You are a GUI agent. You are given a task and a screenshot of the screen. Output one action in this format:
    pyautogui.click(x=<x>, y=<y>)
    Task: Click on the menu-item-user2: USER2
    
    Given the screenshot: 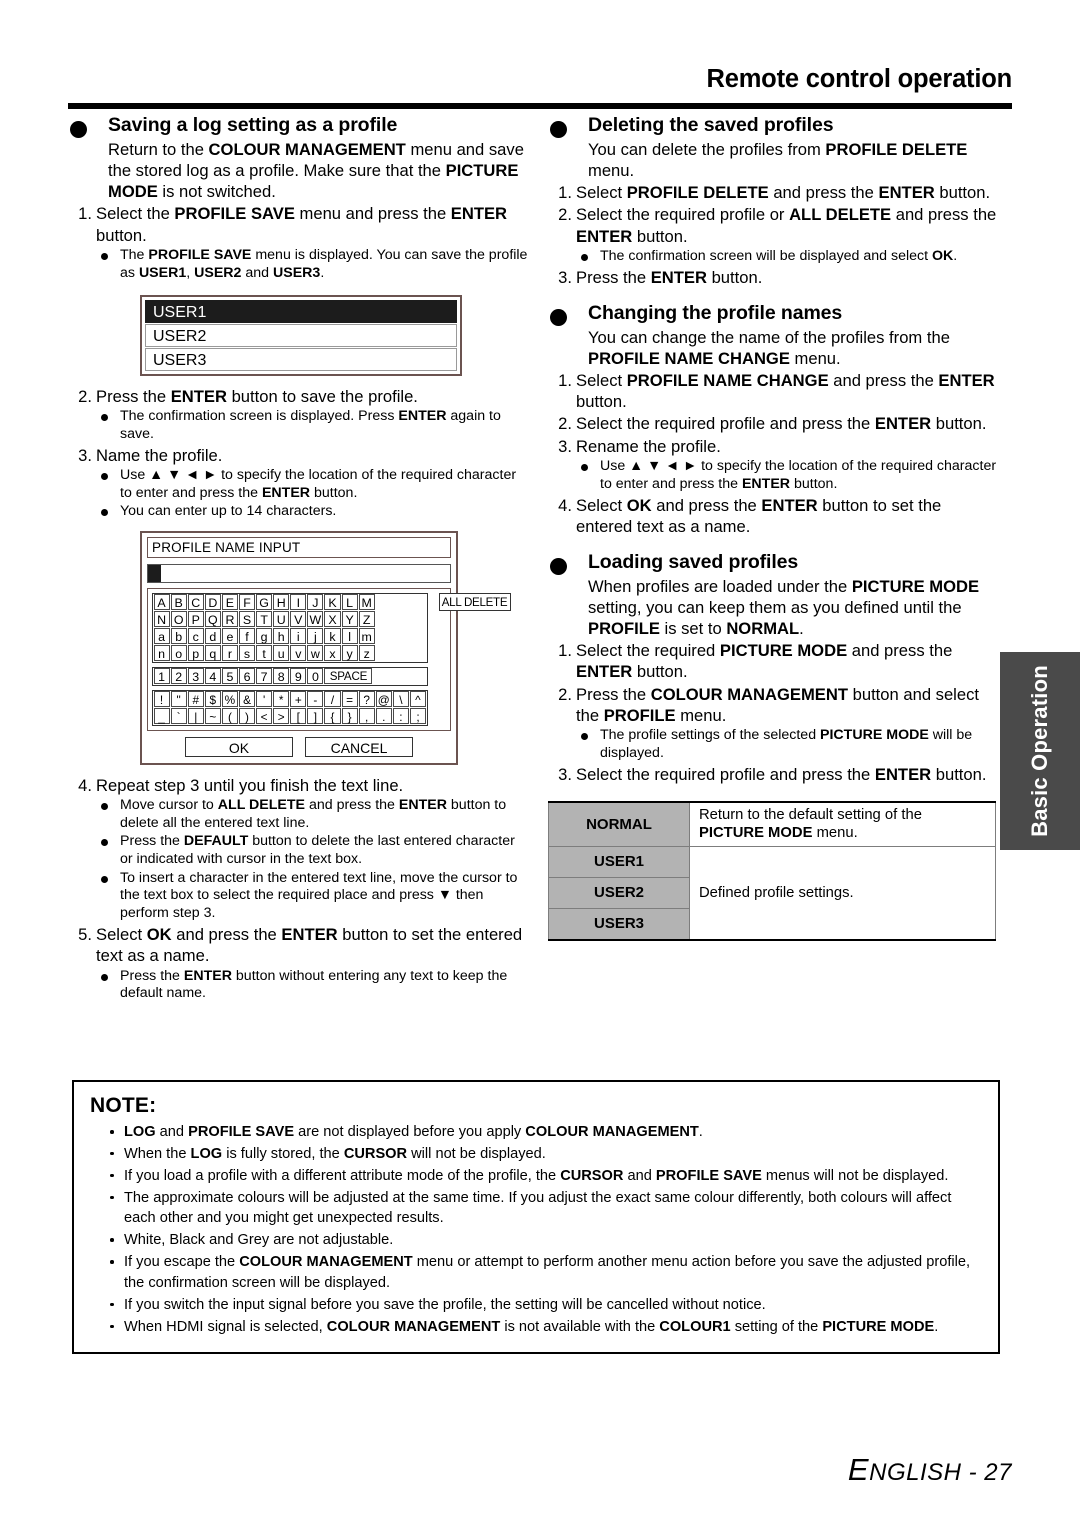 What is the action you would take?
    pyautogui.click(x=301, y=335)
    